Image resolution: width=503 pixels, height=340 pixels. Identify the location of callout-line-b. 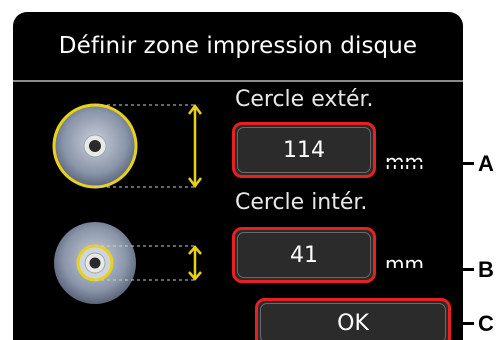
(427, 269).